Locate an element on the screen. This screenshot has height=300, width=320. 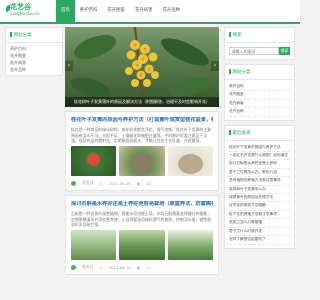
hero-slider: ‹ › 桂花树叶子发黄落叶的原因及解决方法（附图解答，治理不及时会影响开花） is located at coordinates (142, 67).